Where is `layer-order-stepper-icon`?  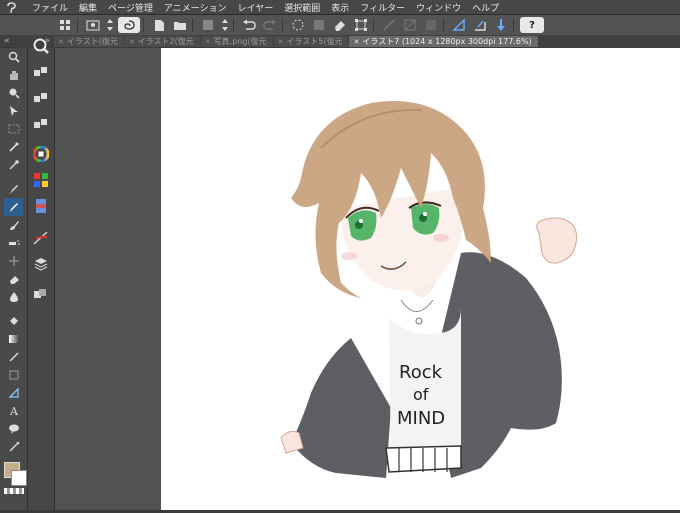
layer-order-stepper-icon is located at coordinates (225, 25).